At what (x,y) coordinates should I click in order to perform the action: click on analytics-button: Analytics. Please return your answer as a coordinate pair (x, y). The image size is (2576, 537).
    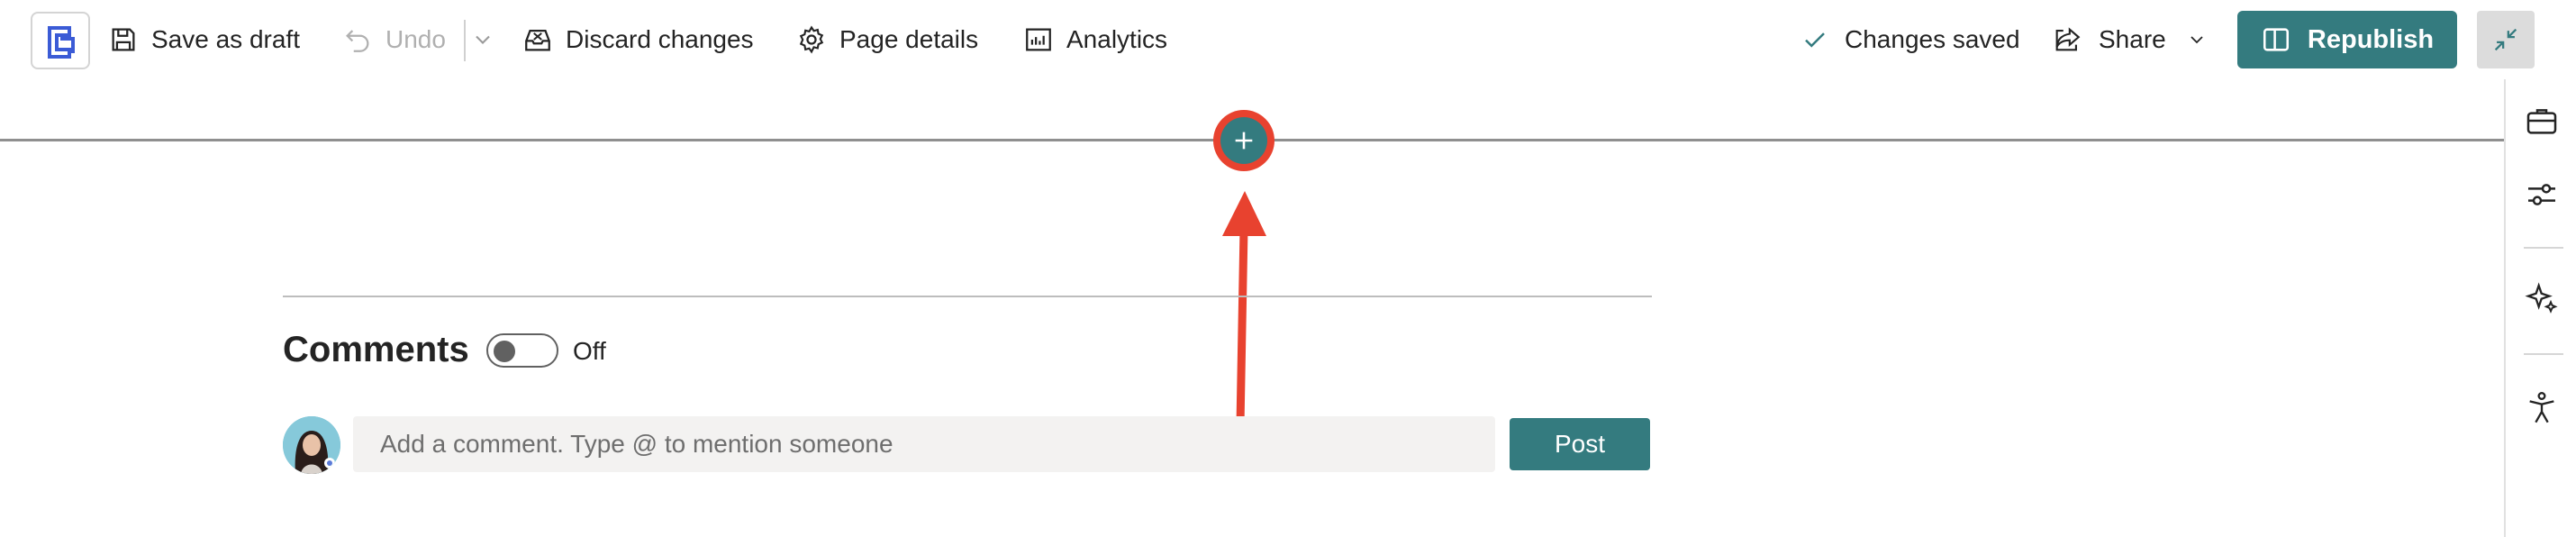
    Looking at the image, I should click on (1095, 39).